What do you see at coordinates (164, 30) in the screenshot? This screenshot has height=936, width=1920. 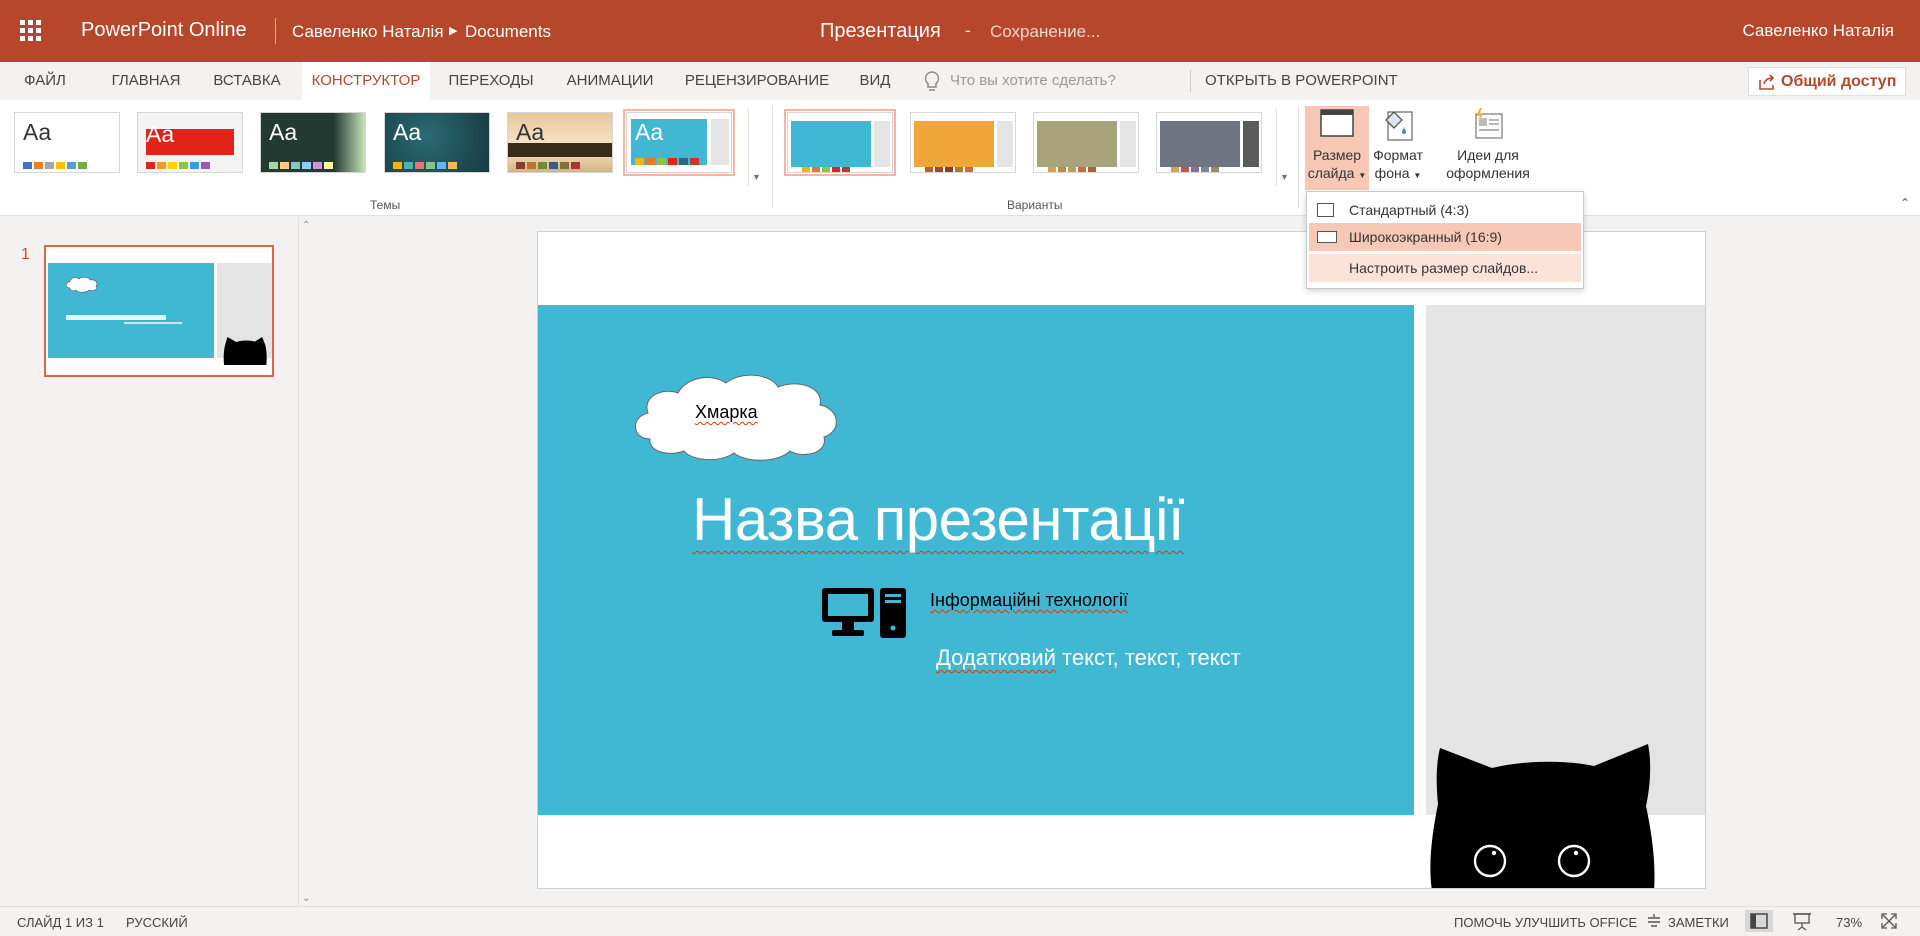 I see `app-name: PowerPoint Online` at bounding box center [164, 30].